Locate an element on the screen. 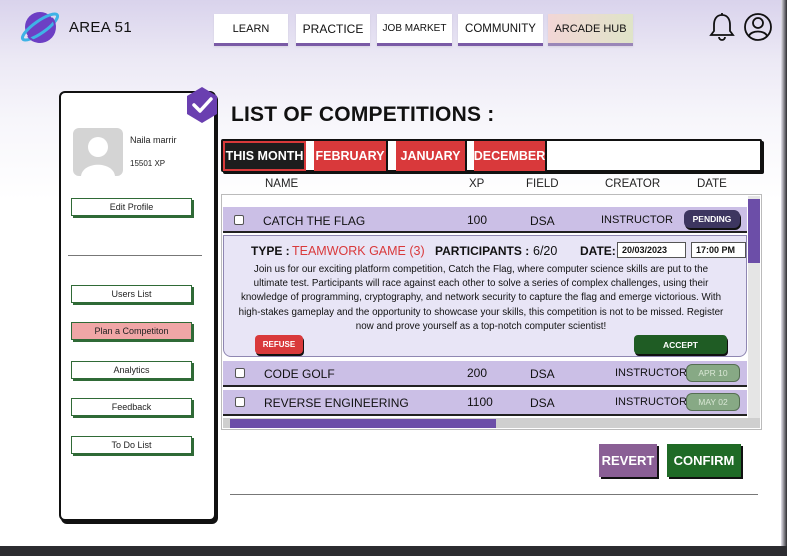 This screenshot has height=556, width=787. column-header-field: FIELD is located at coordinates (542, 184).